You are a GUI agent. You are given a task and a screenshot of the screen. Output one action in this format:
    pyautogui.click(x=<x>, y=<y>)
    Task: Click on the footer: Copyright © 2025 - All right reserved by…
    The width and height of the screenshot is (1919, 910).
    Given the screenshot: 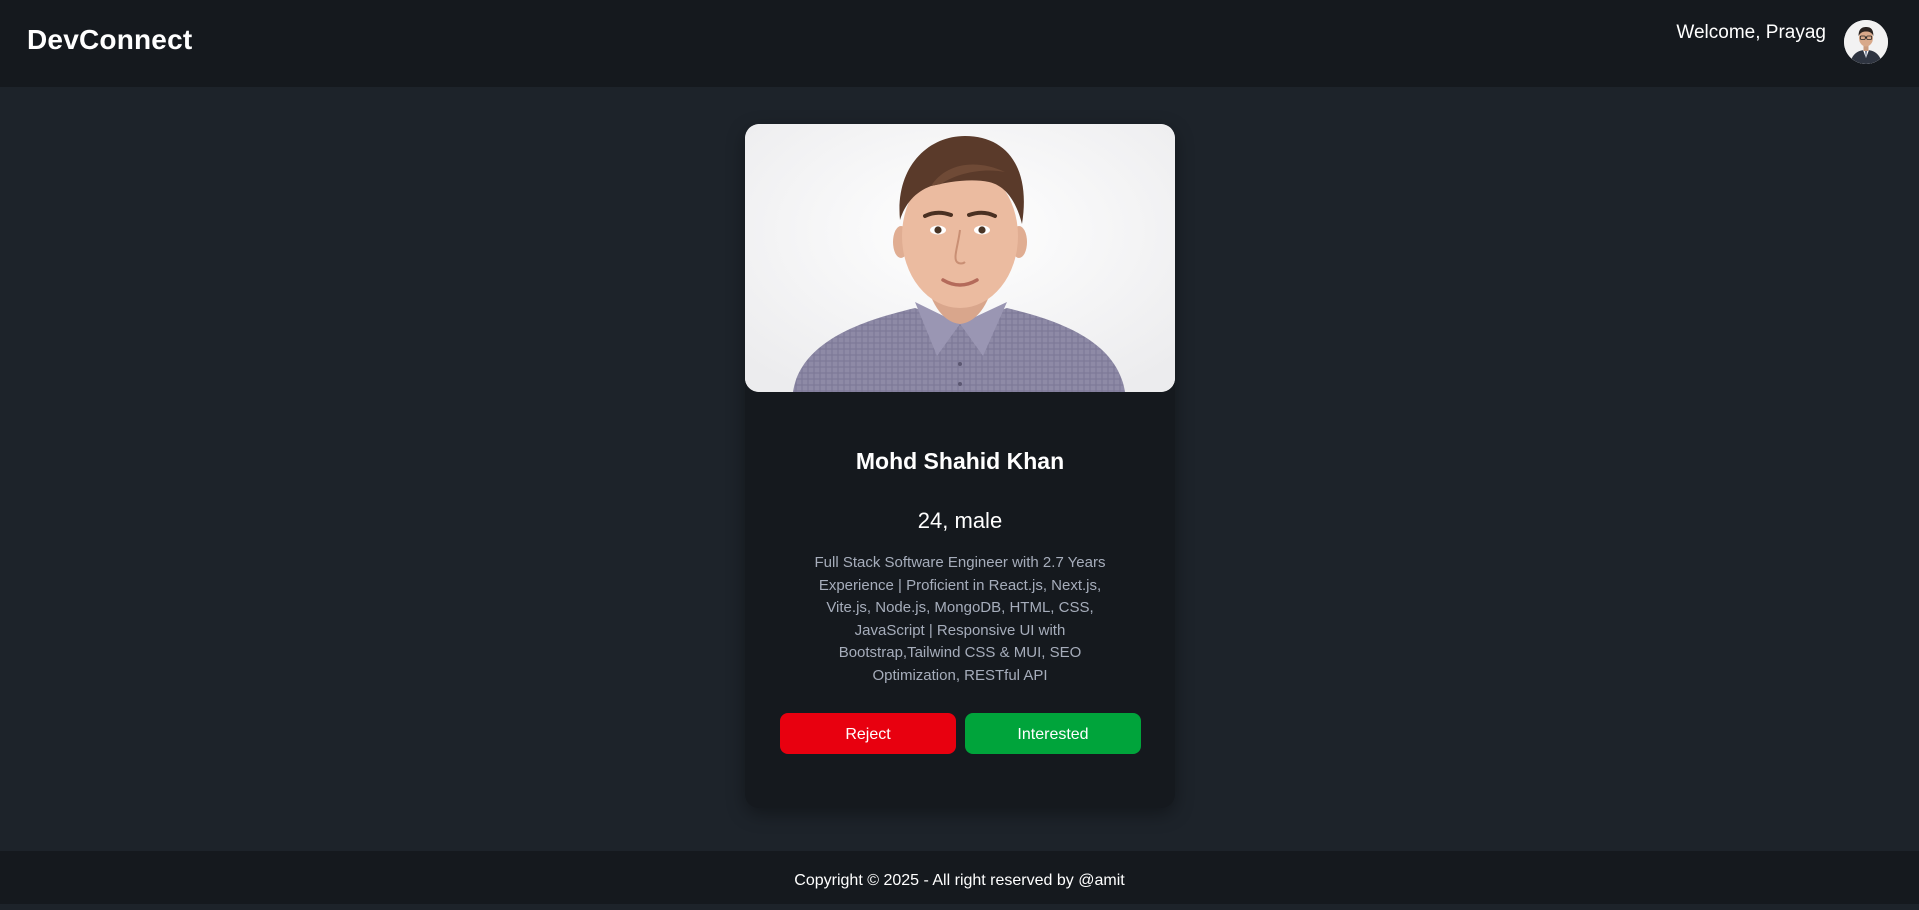 What is the action you would take?
    pyautogui.click(x=959, y=877)
    